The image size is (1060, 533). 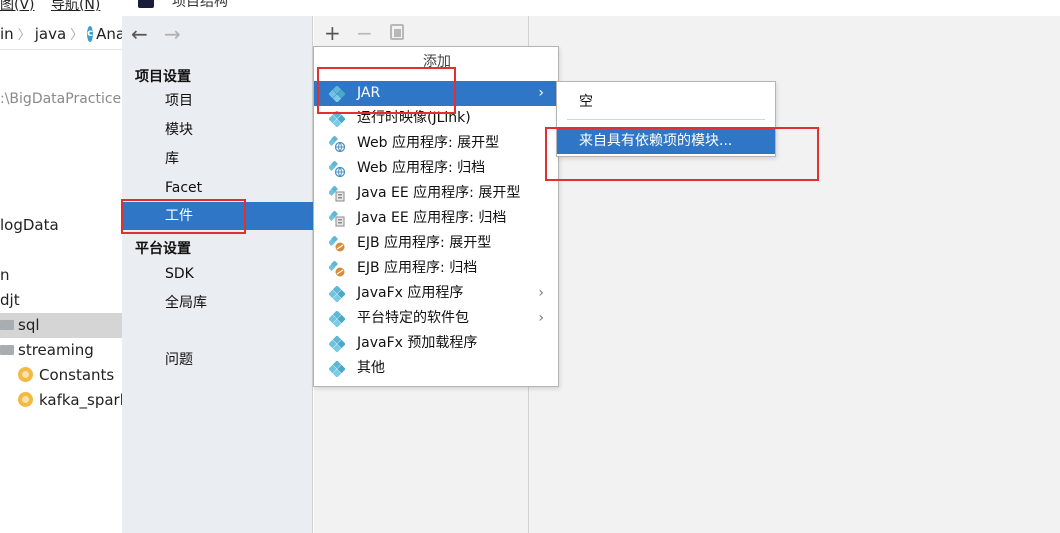 What do you see at coordinates (200, 5) in the screenshot?
I see `dialog-title: 项目结构` at bounding box center [200, 5].